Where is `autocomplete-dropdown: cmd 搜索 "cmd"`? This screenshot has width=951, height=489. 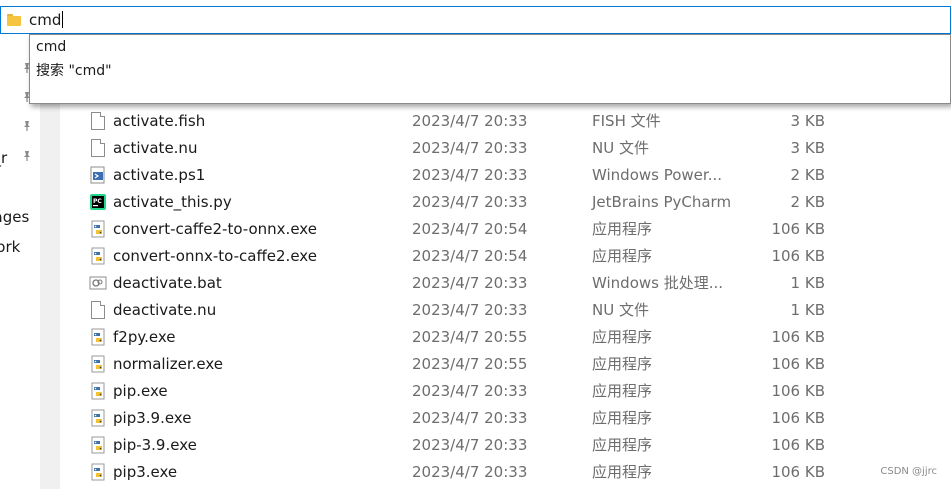
autocomplete-dropdown: cmd 搜索 "cmd" is located at coordinates (490, 69).